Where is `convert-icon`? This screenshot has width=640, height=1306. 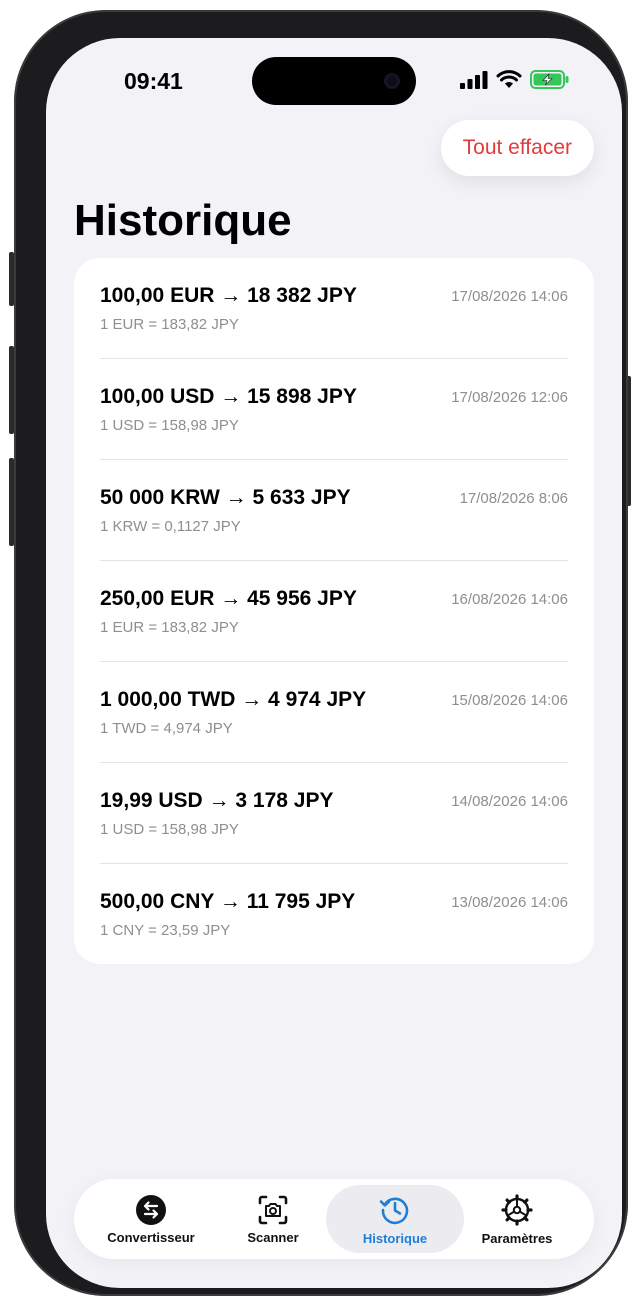 convert-icon is located at coordinates (151, 1209).